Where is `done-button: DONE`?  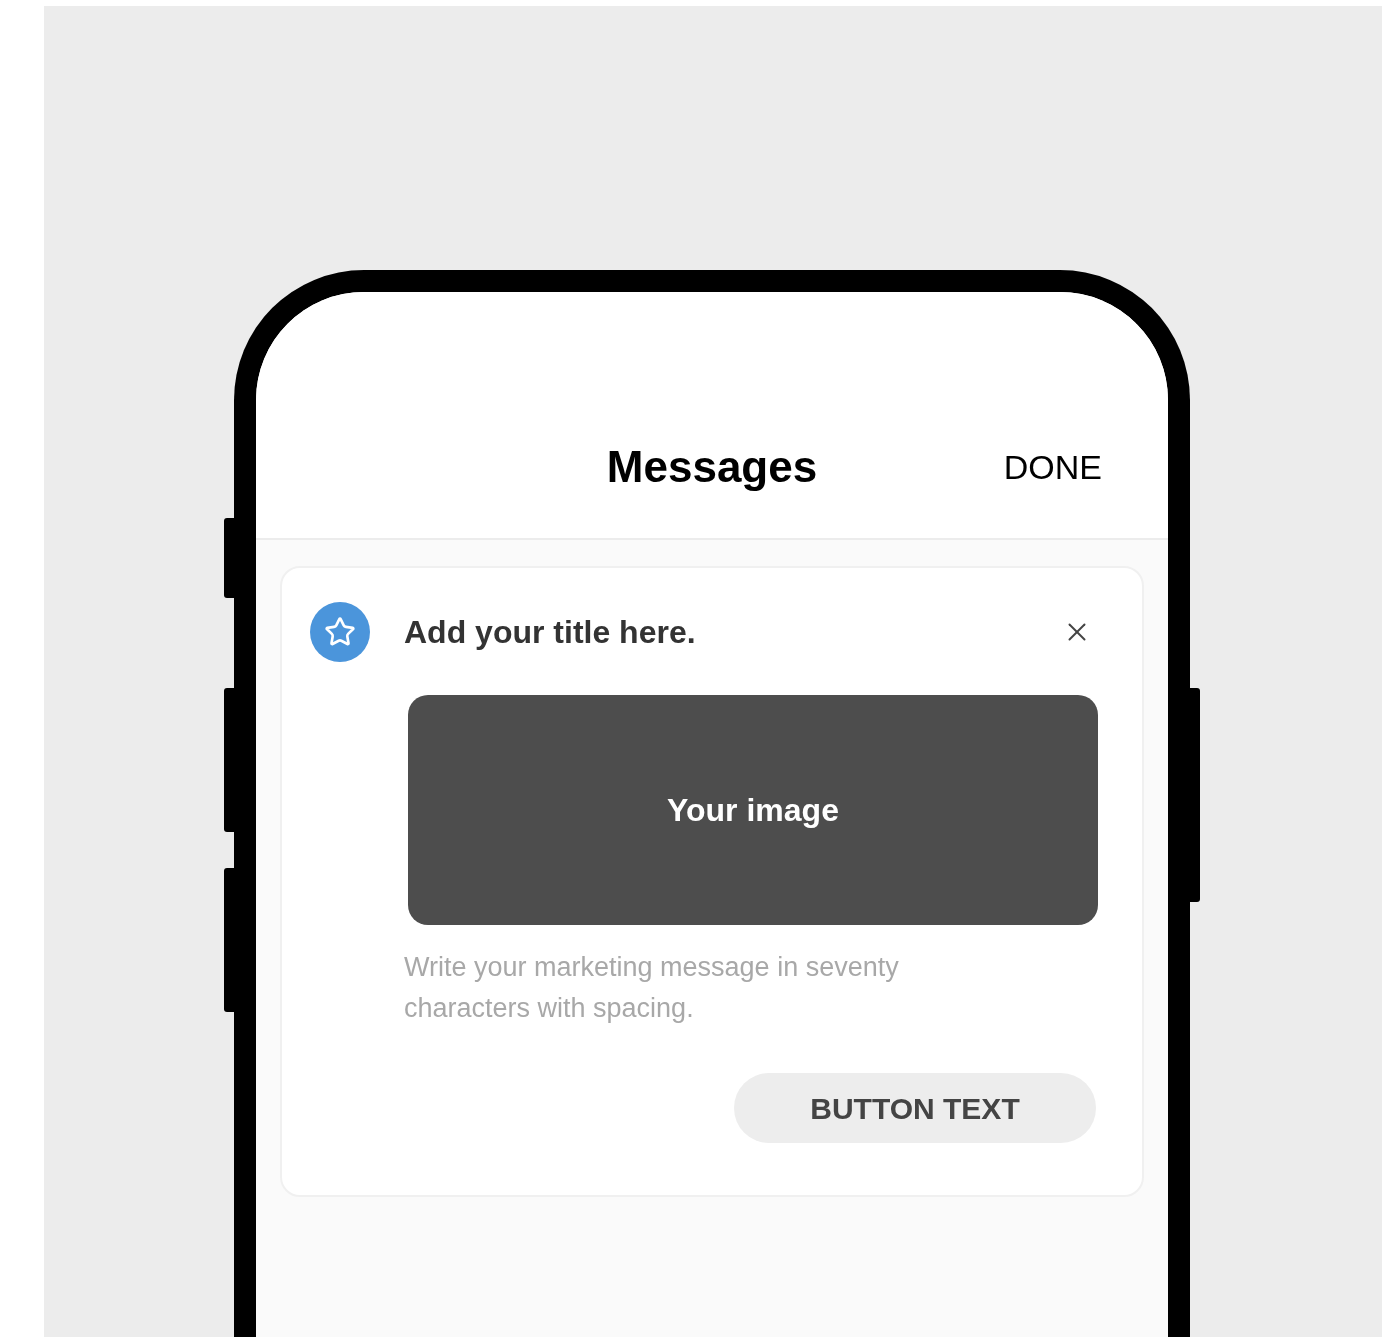 done-button: DONE is located at coordinates (1052, 467).